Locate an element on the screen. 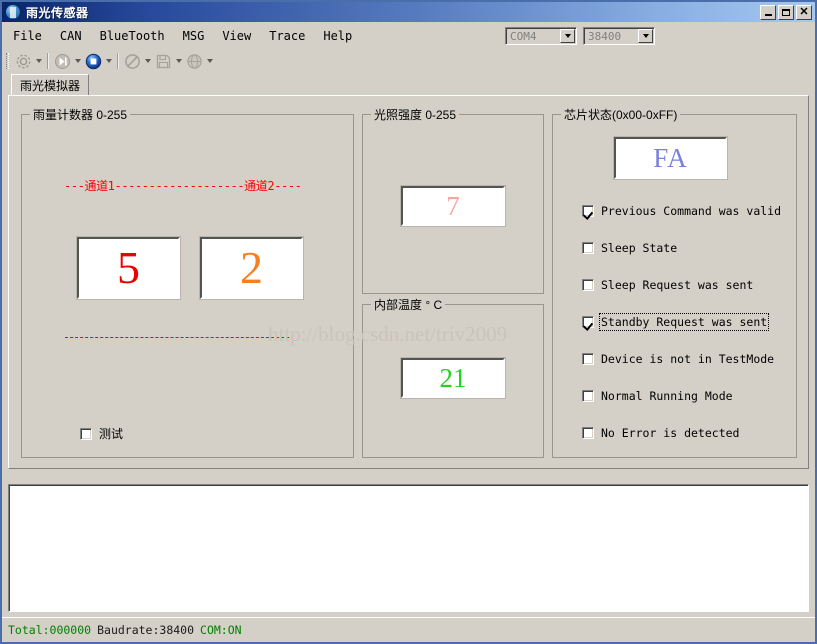 The height and width of the screenshot is (644, 817). menu-item-trace: Trace is located at coordinates (287, 36).